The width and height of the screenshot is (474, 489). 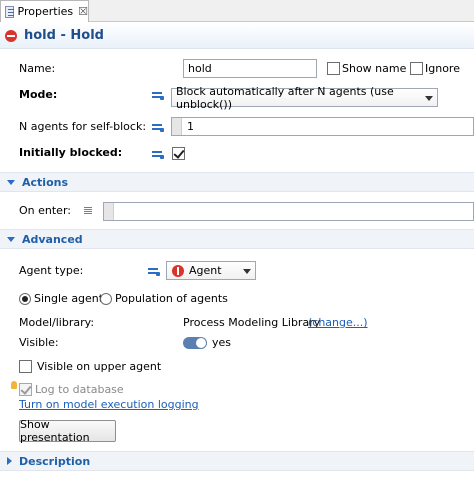 I want to click on section-actions: Actions, so click(x=237, y=182).